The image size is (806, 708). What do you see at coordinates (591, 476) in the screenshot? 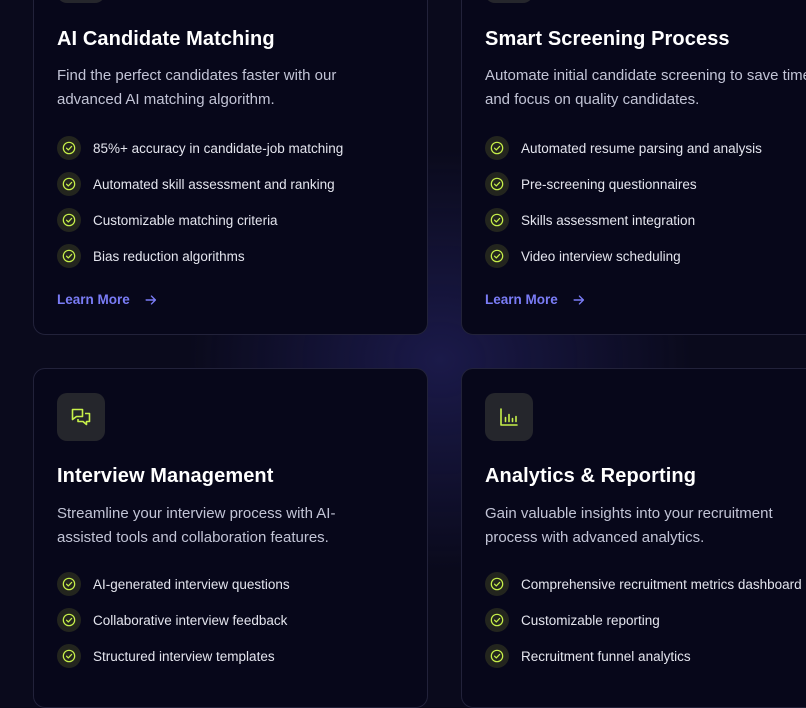
I see `card-title: Analytics & Reporting` at bounding box center [591, 476].